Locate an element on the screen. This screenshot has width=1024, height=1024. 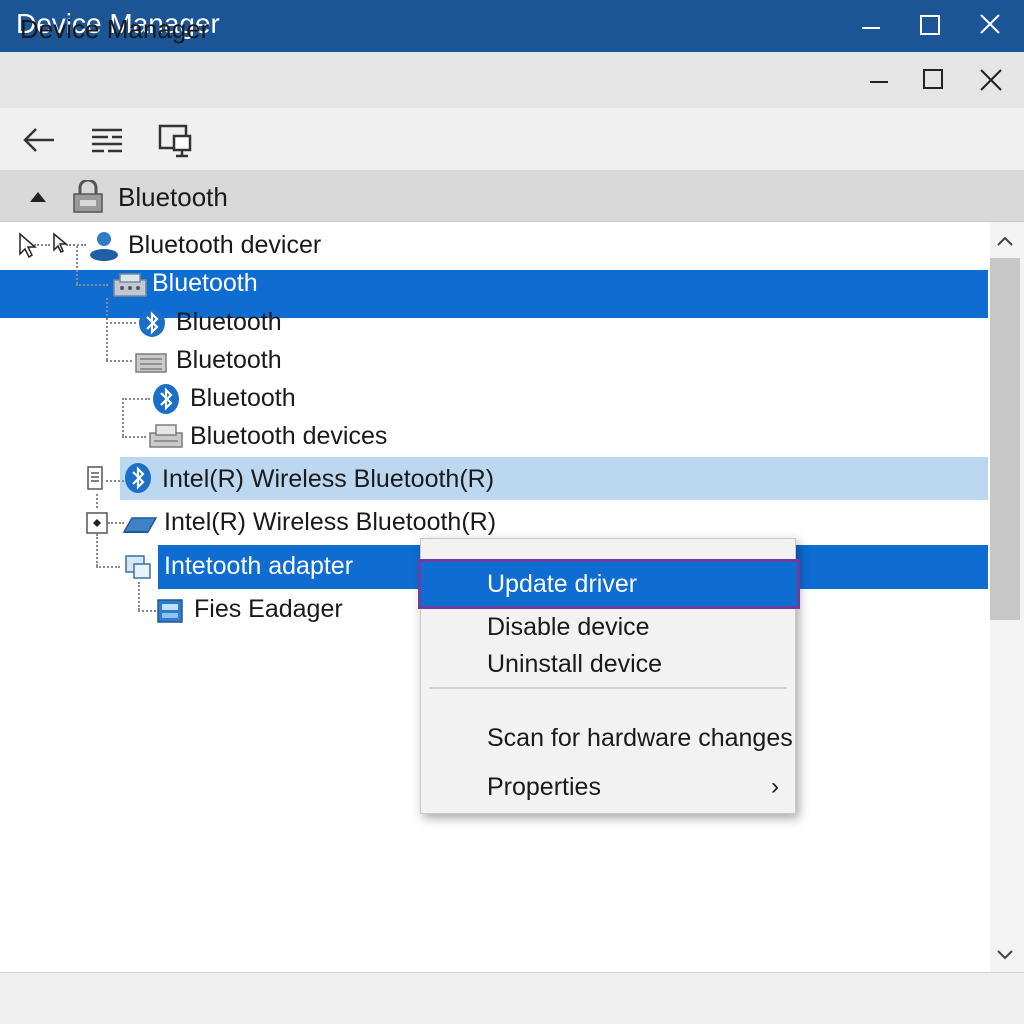
scrollbar-thumb is located at coordinates (1005, 439).